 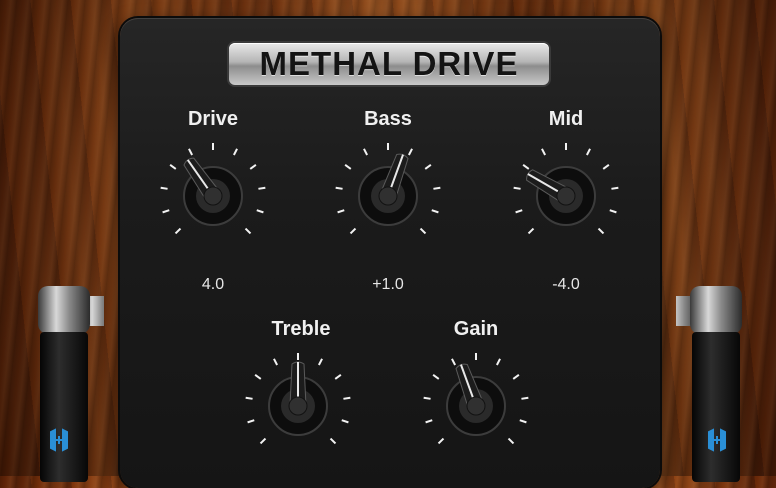 I want to click on bass-value: +1.0, so click(x=388, y=284).